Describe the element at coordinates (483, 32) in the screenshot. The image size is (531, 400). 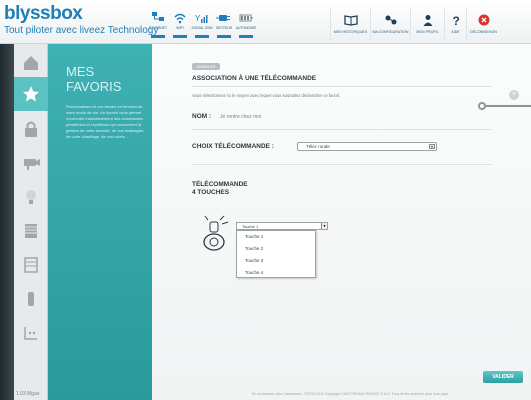
I see `nav-label: DÉCONNEXION` at that location.